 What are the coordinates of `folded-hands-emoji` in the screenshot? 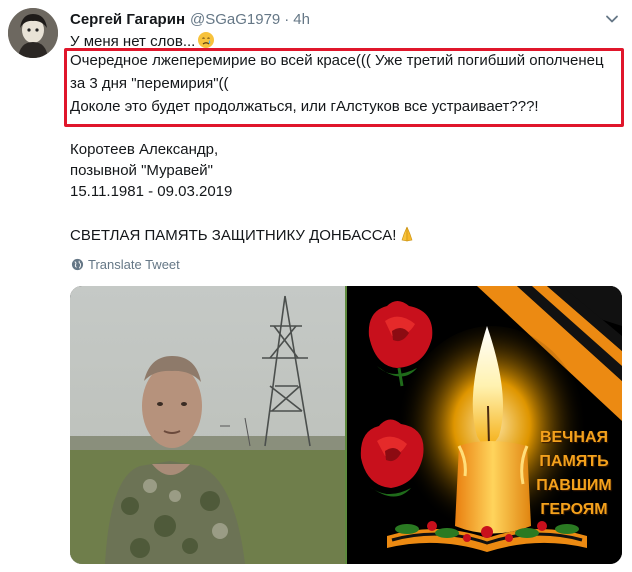 It's located at (407, 234).